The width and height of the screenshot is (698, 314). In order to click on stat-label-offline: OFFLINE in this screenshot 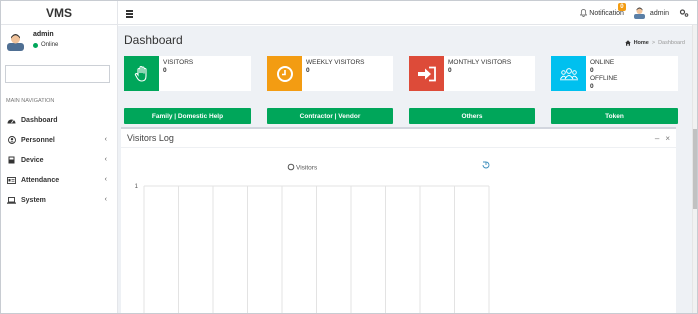, I will do `click(604, 78)`.